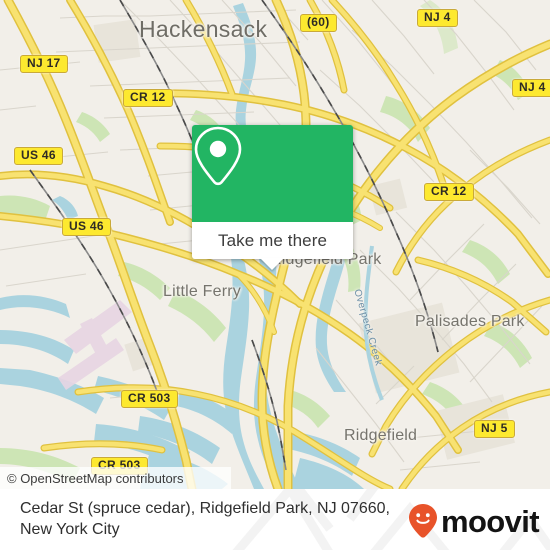 This screenshot has height=550, width=550. What do you see at coordinates (531, 88) in the screenshot?
I see `shield-nj-4-east: NJ 4` at bounding box center [531, 88].